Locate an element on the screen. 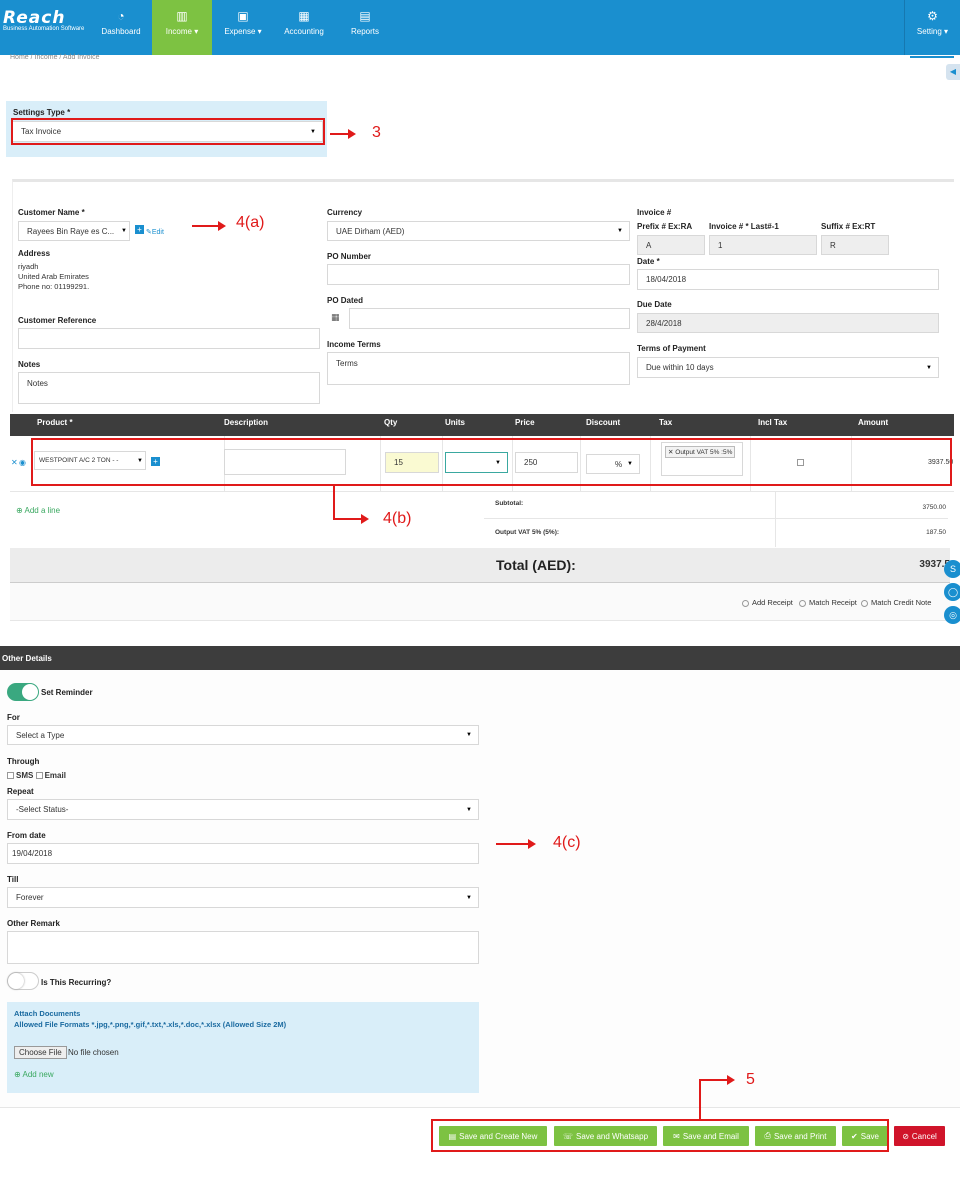 The height and width of the screenshot is (1189, 960). customer-name-select: Rayees Bin Raye es C... ▼ is located at coordinates (74, 231).